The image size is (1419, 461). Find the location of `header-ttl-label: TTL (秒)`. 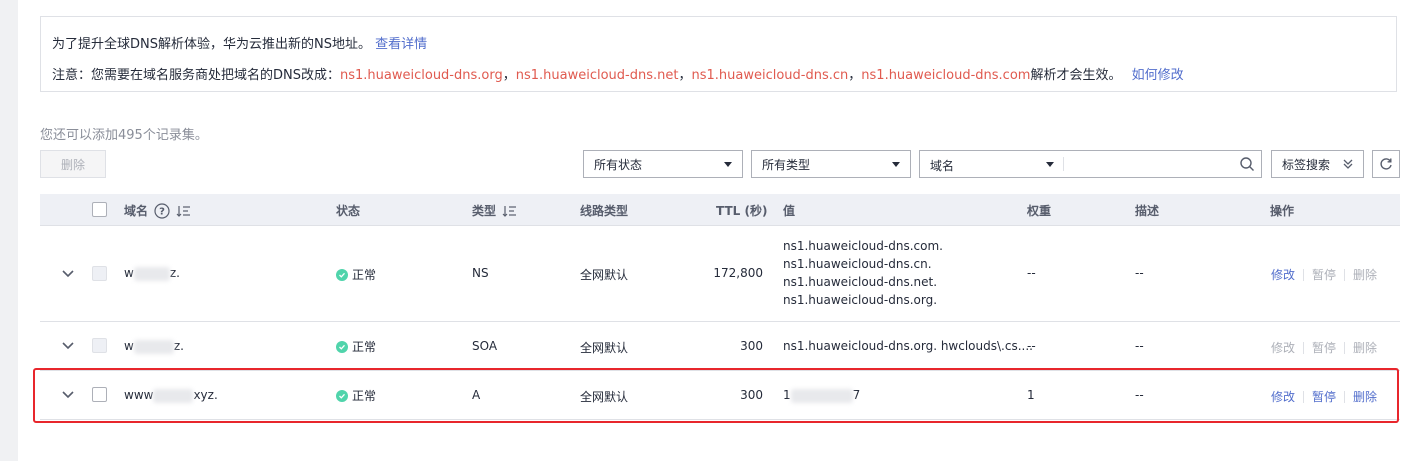

header-ttl-label: TTL (秒) is located at coordinates (742, 211).